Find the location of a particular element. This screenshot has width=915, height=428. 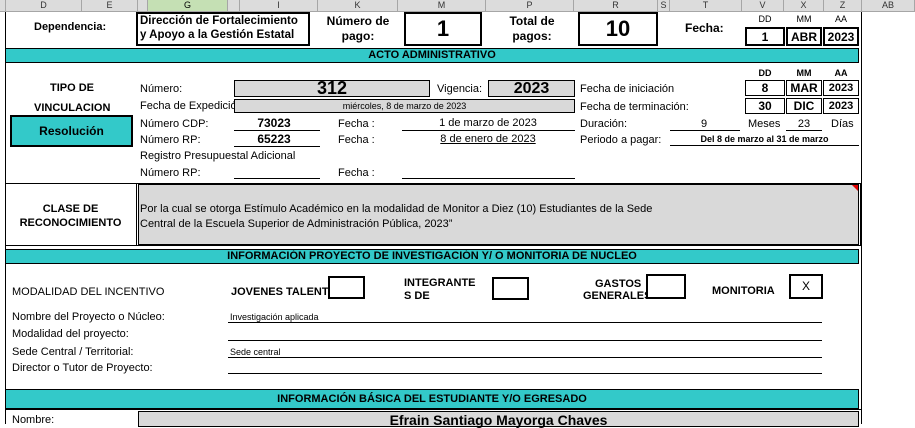

fin-mm-value: DIC is located at coordinates (804, 106).